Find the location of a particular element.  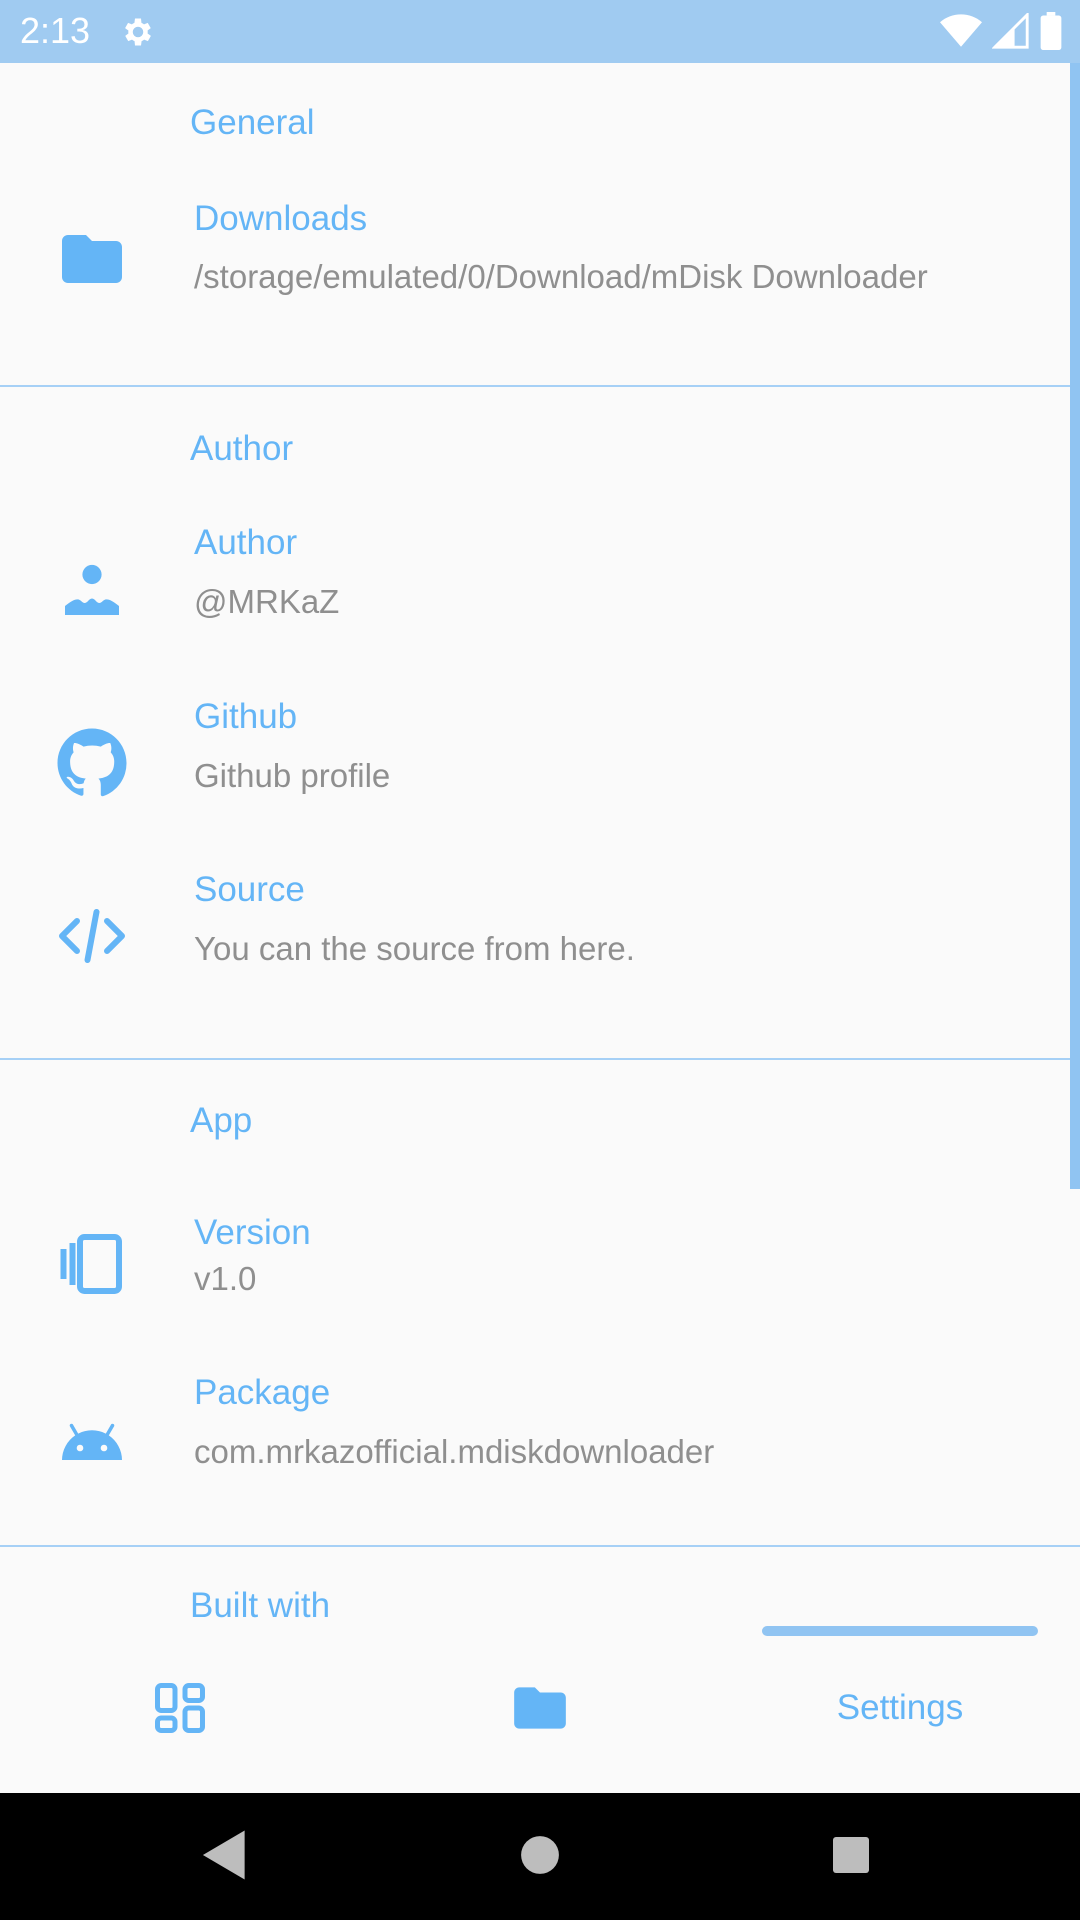

pref-source: Source You can the source from here. is located at coordinates (535, 950).